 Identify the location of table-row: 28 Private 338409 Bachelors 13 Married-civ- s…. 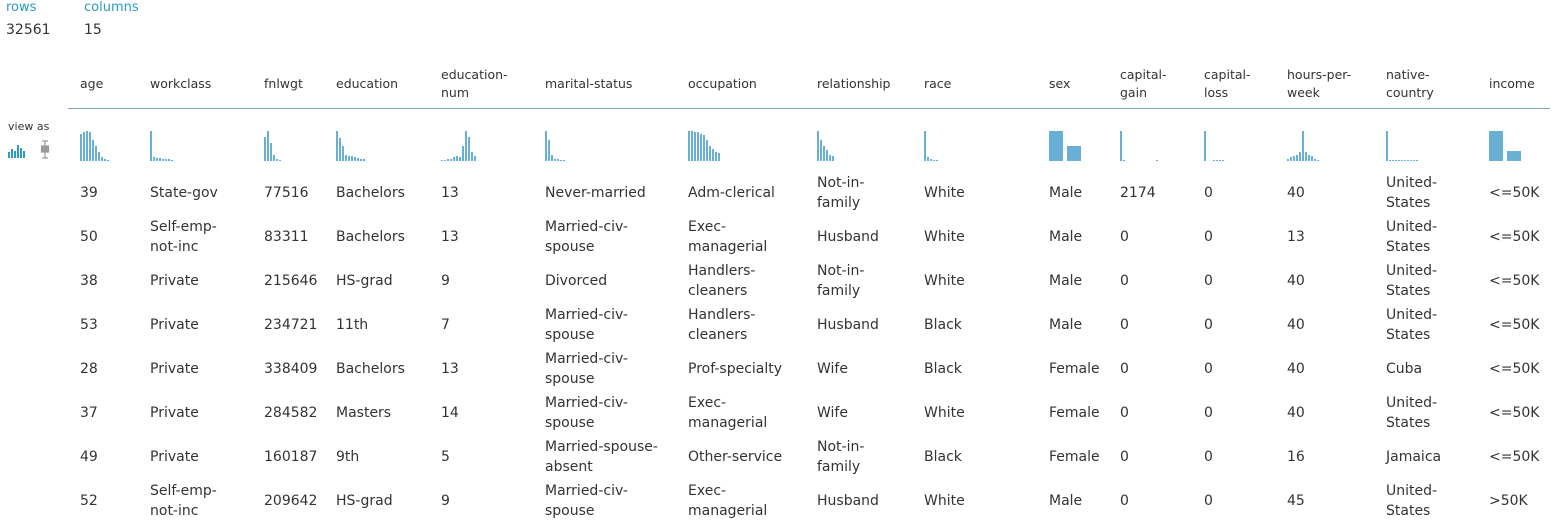
(809, 369).